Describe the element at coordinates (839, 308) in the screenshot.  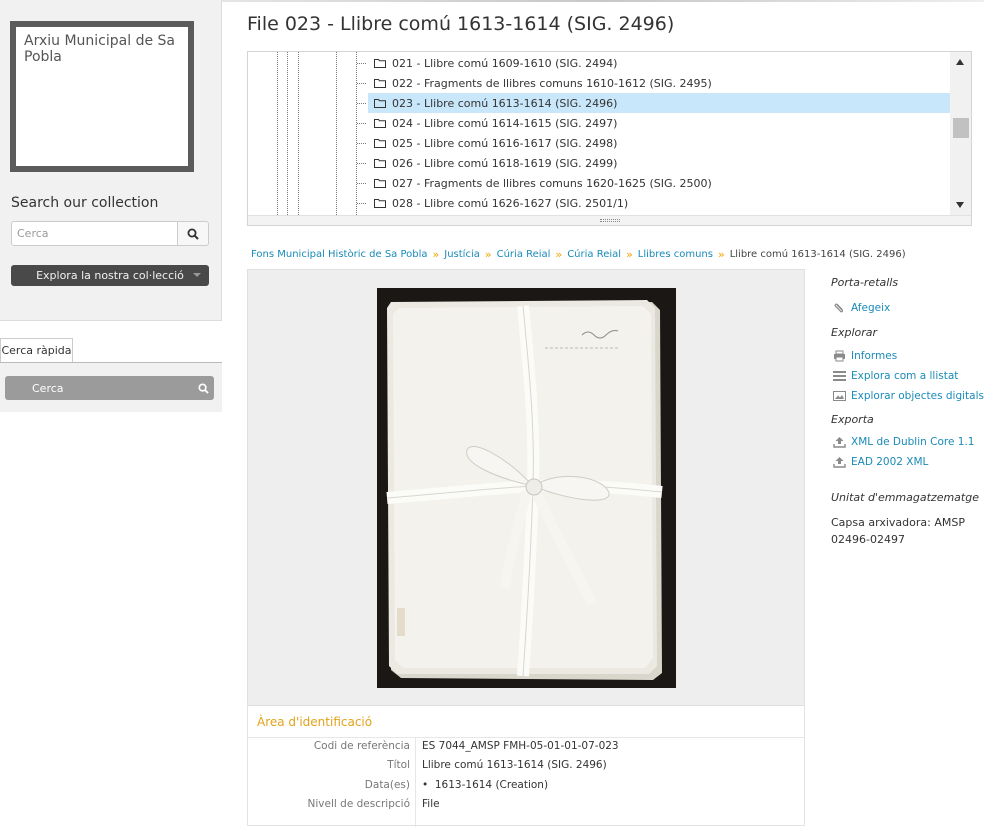
I see `paperclip-icon` at that location.